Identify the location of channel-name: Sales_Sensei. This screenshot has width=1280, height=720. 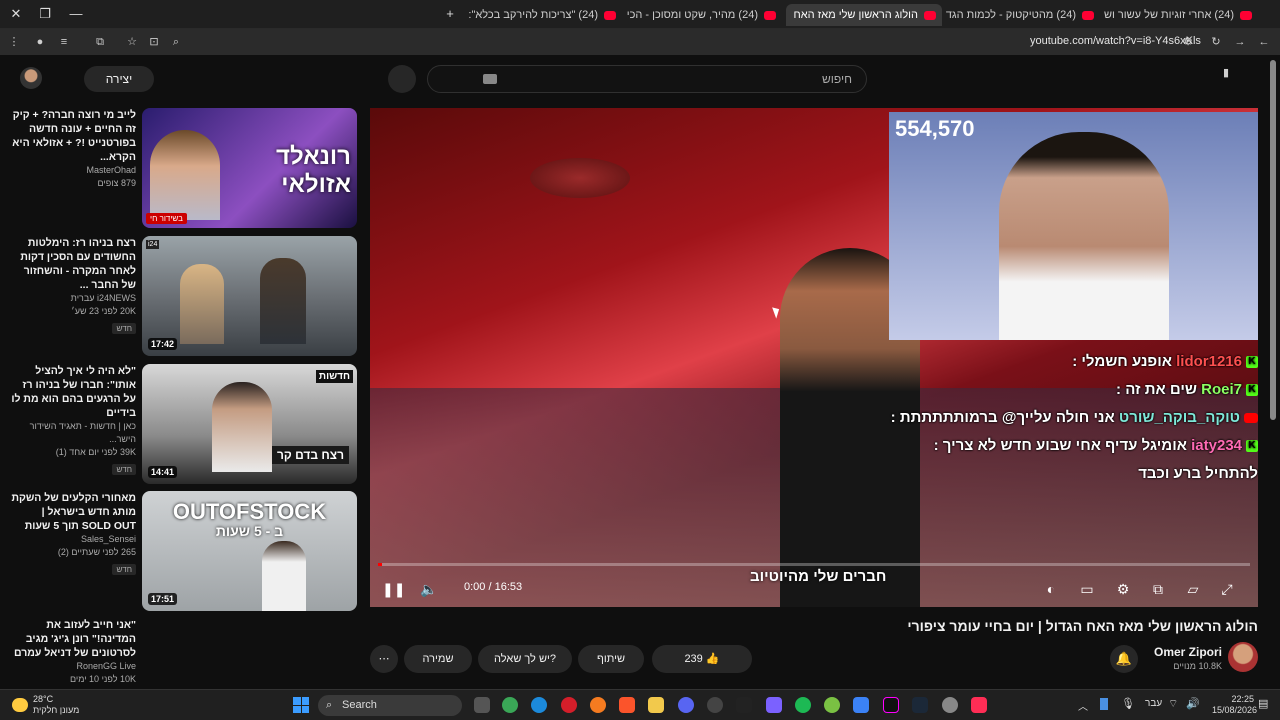
(73, 539).